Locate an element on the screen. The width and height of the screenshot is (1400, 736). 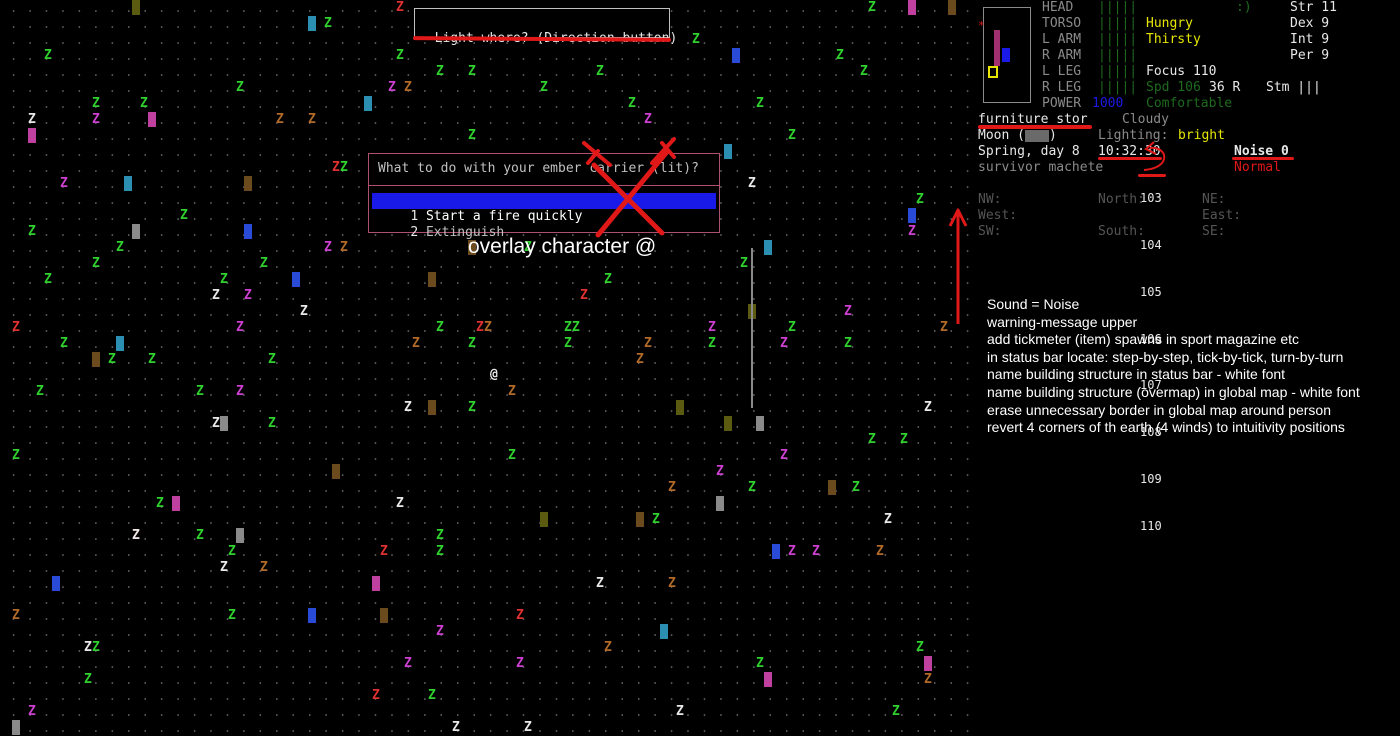
body-part-torso: TORSO is located at coordinates (1062, 23).